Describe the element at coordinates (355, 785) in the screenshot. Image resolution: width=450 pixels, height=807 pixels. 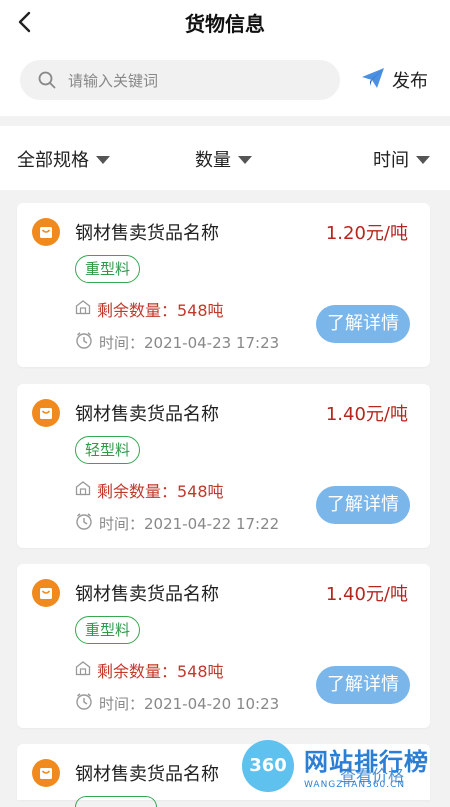
I see `watermark-url: WANGZHAN360.CN` at that location.